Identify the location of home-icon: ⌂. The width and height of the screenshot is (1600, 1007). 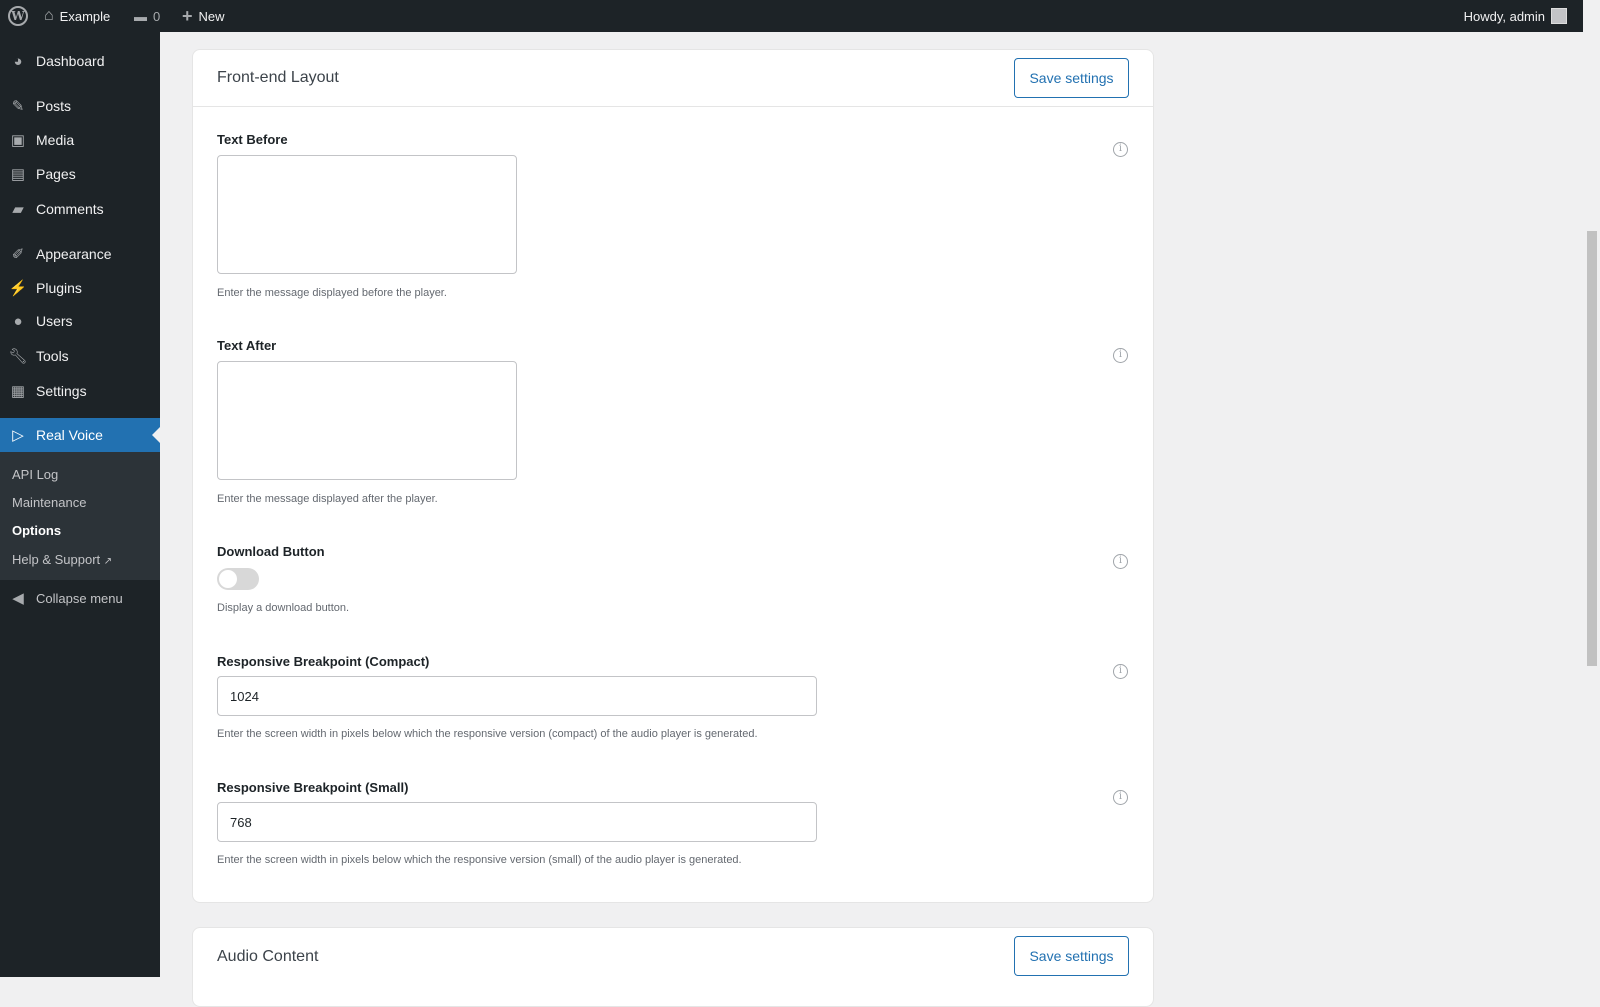
(49, 15).